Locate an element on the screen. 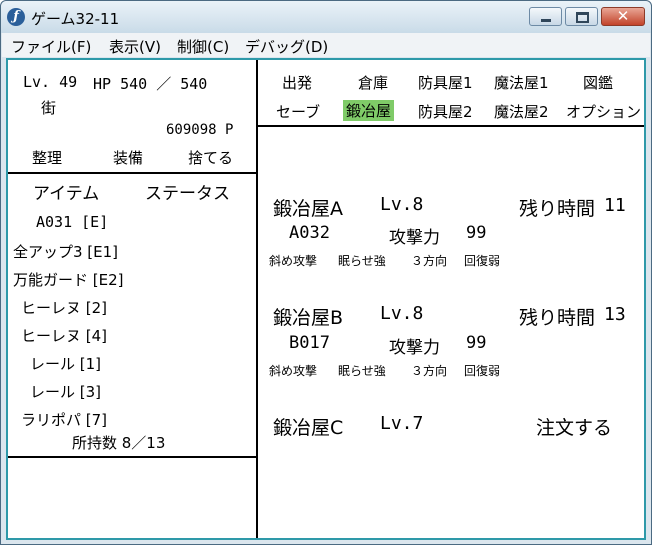 This screenshot has width=652, height=545. nav-armor-shop-2: 防具屋2 is located at coordinates (445, 111).